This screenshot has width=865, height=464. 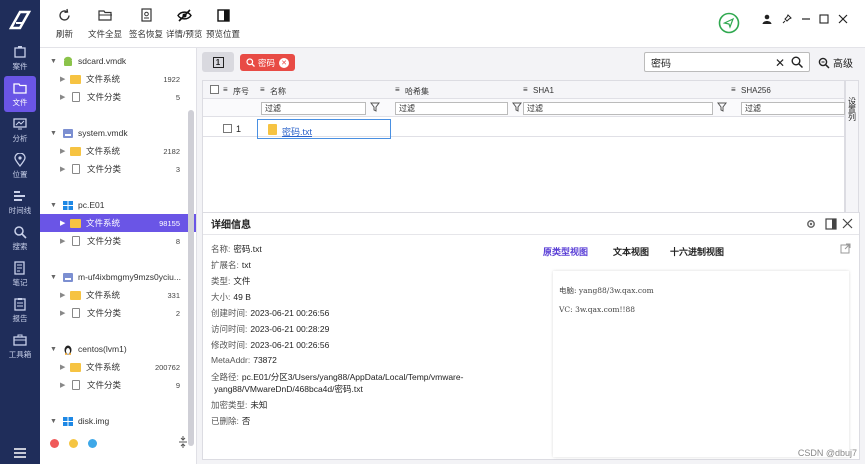 I want to click on filter-sha1-input: 过滤, so click(x=618, y=108).